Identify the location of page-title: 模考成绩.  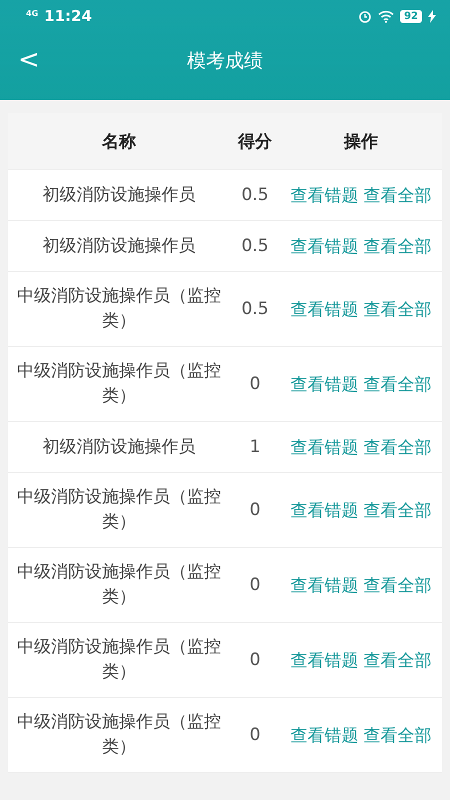
(225, 61).